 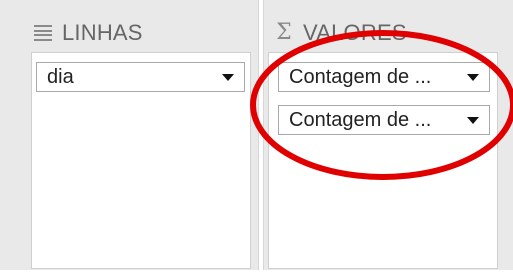 What do you see at coordinates (140, 77) in the screenshot?
I see `field-button-dia: dia` at bounding box center [140, 77].